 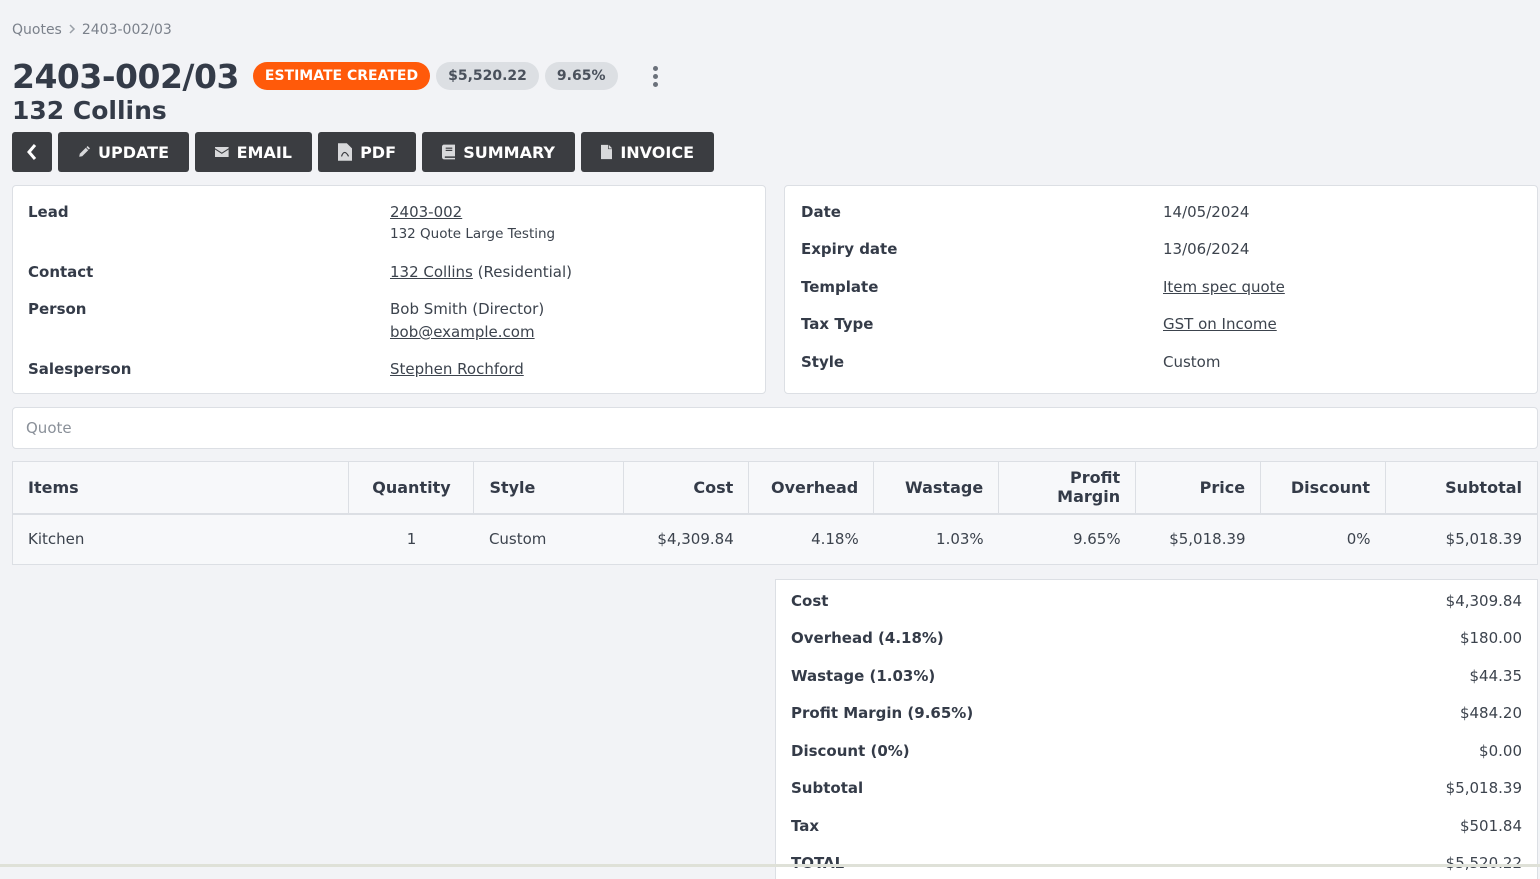 I want to click on summary-button-label: SUMMARY, so click(x=509, y=152).